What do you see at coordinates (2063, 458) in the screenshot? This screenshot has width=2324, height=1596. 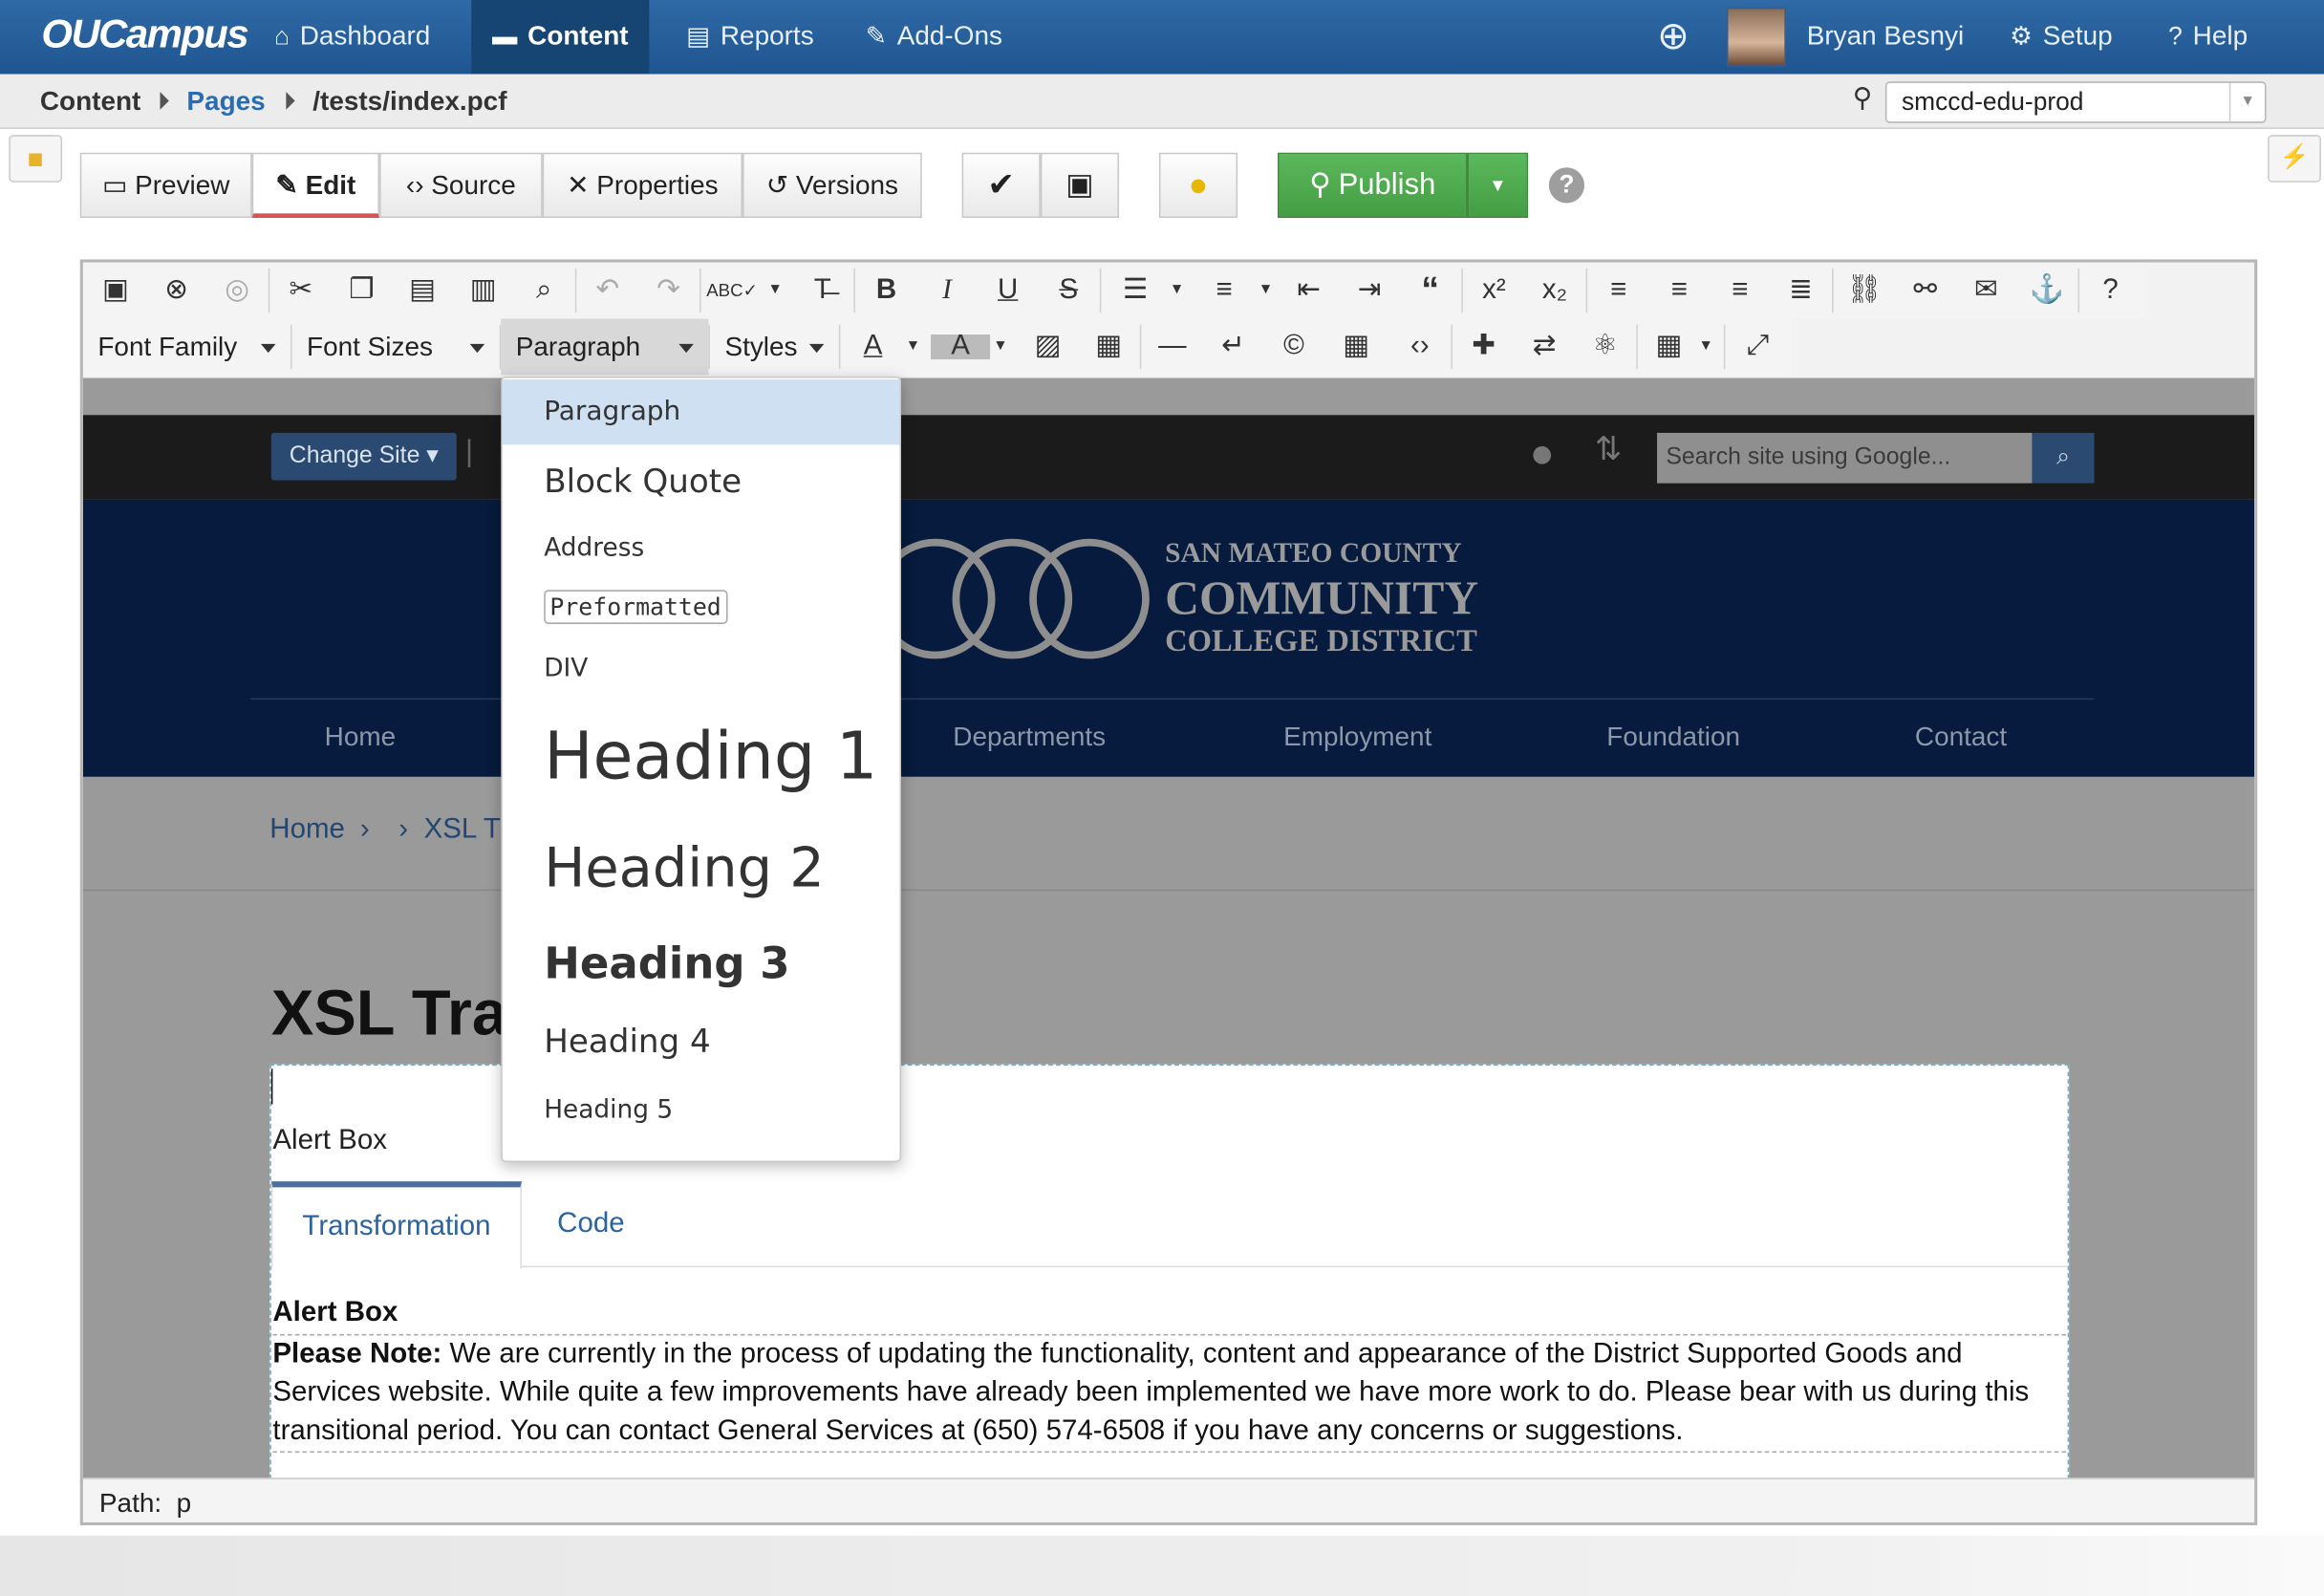 I see `search-icon: ⌕` at bounding box center [2063, 458].